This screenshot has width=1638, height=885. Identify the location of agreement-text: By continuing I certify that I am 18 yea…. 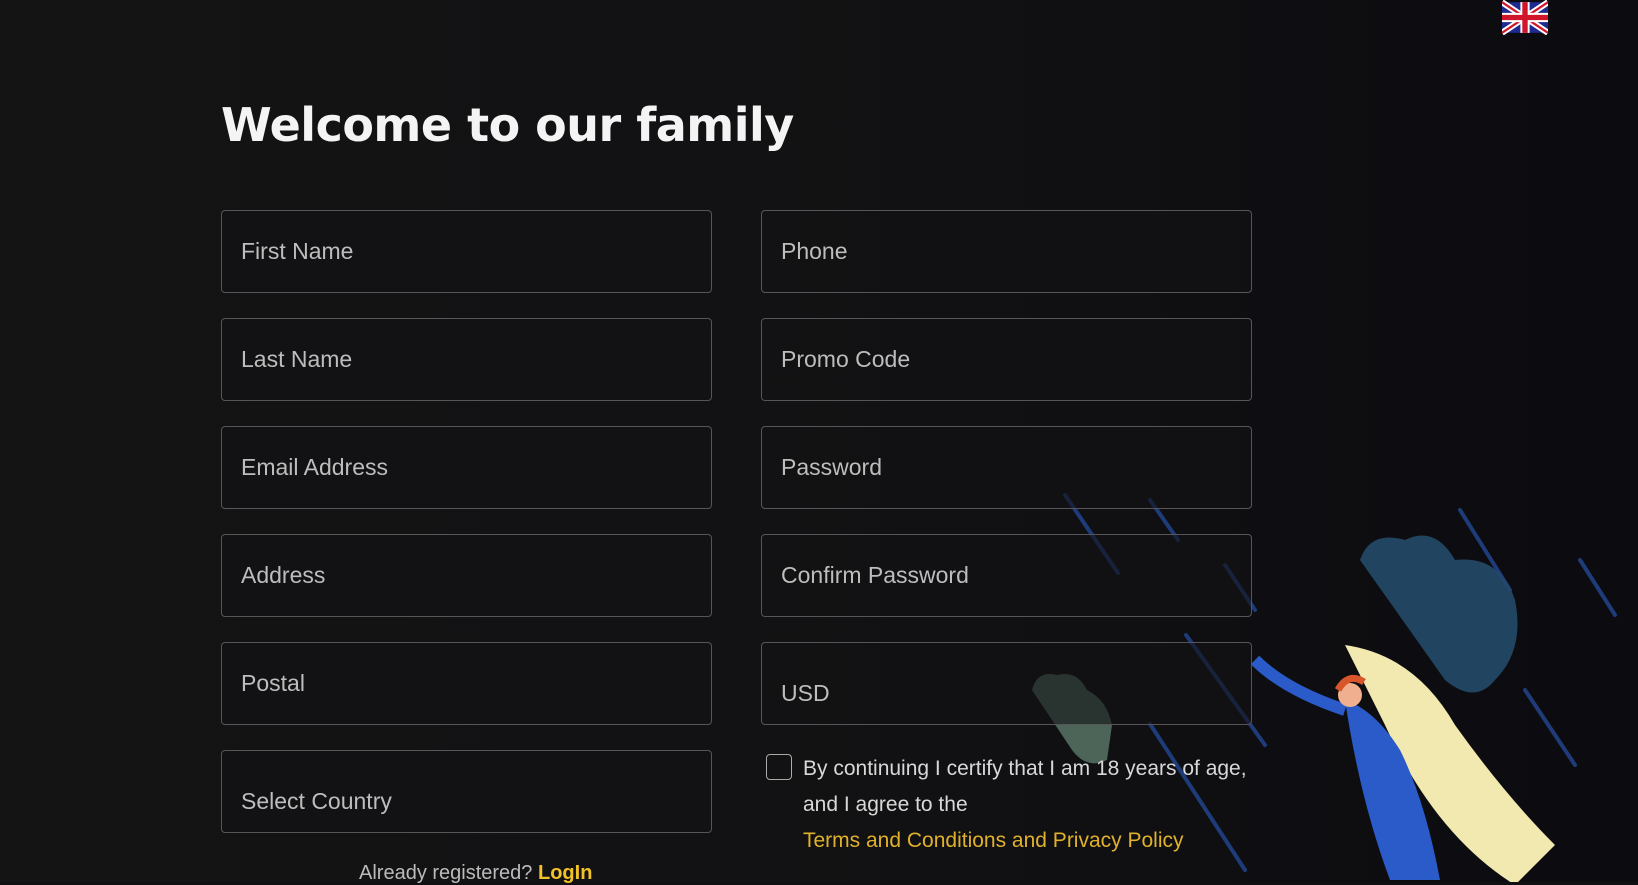
(1033, 805).